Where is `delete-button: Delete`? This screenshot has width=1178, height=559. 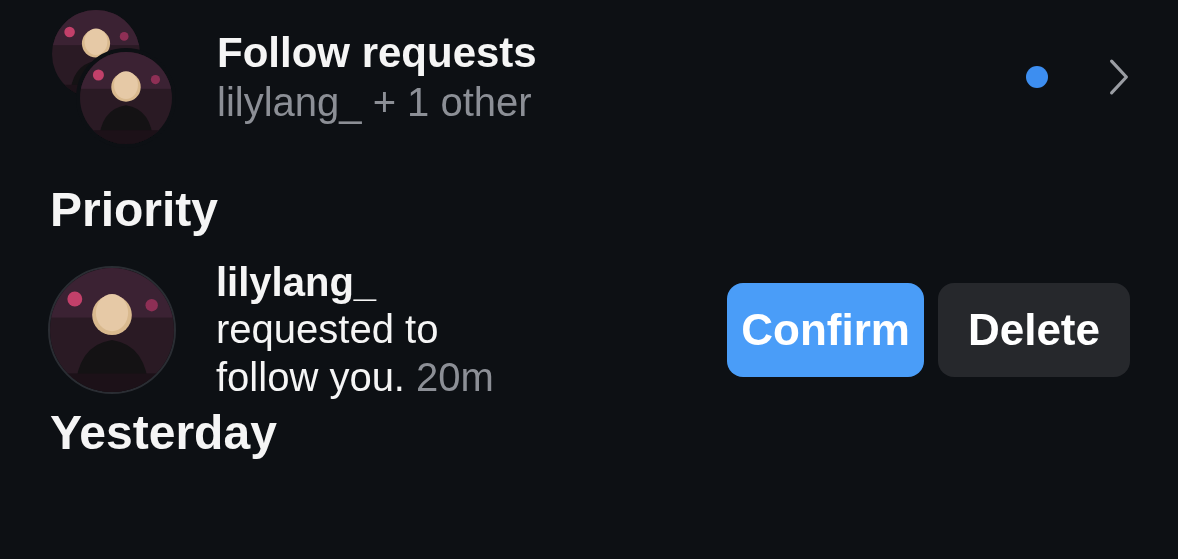
delete-button: Delete is located at coordinates (1033, 329).